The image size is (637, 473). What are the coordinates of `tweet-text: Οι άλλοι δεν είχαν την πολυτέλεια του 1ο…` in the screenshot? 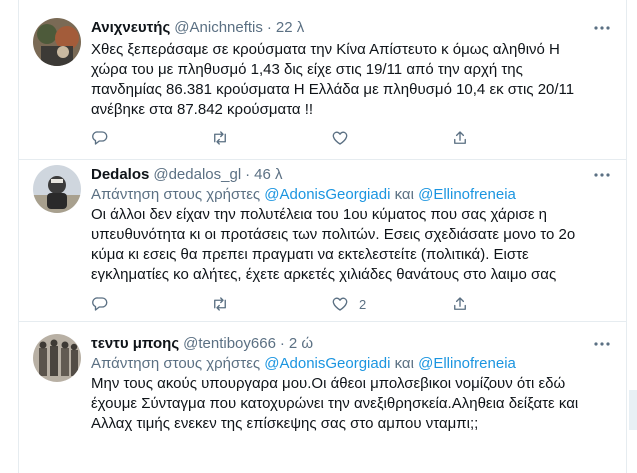 It's located at (333, 244).